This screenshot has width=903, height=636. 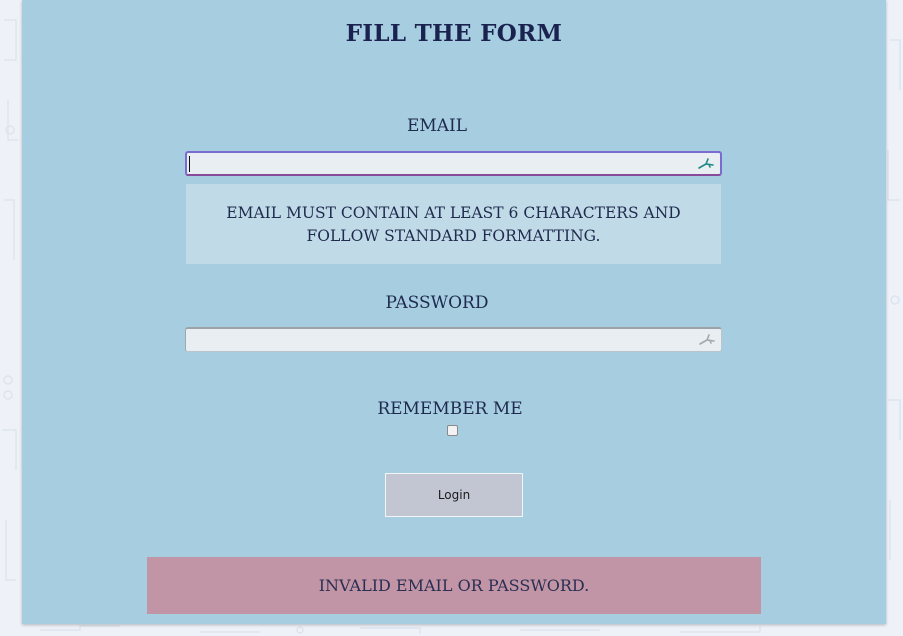 I want to click on text-cursor, so click(x=189, y=164).